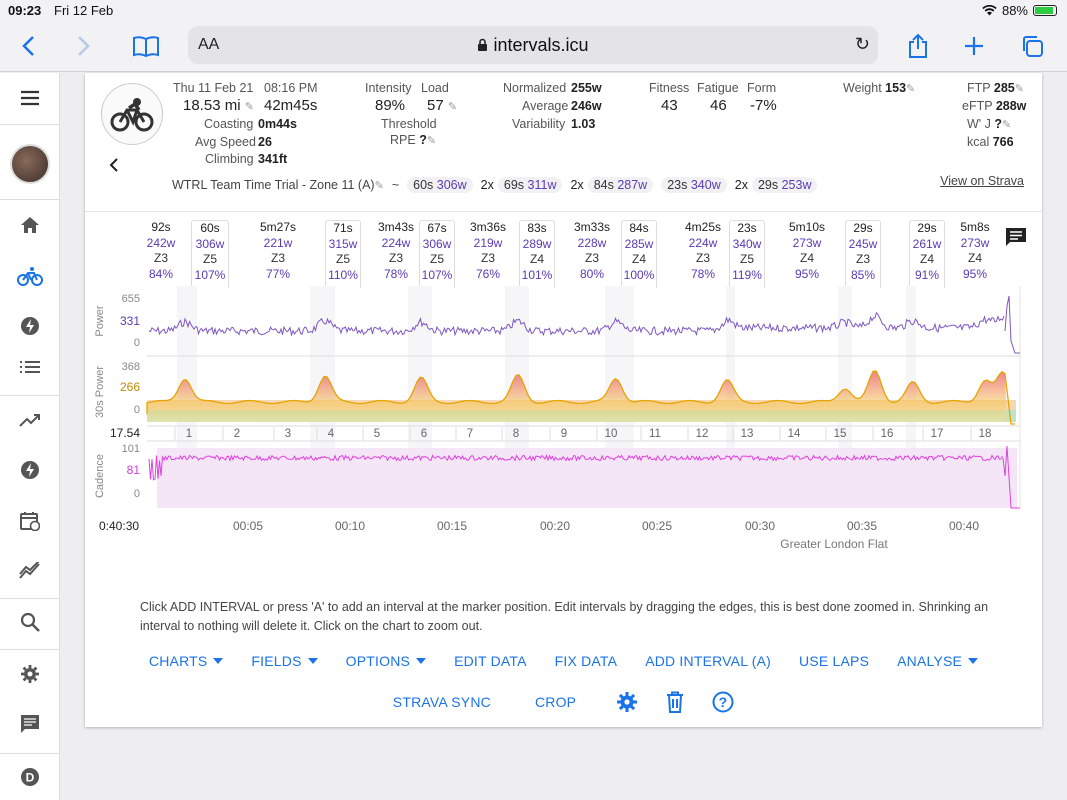 This screenshot has height=800, width=1067. I want to click on collapse-left-icon, so click(114, 167).